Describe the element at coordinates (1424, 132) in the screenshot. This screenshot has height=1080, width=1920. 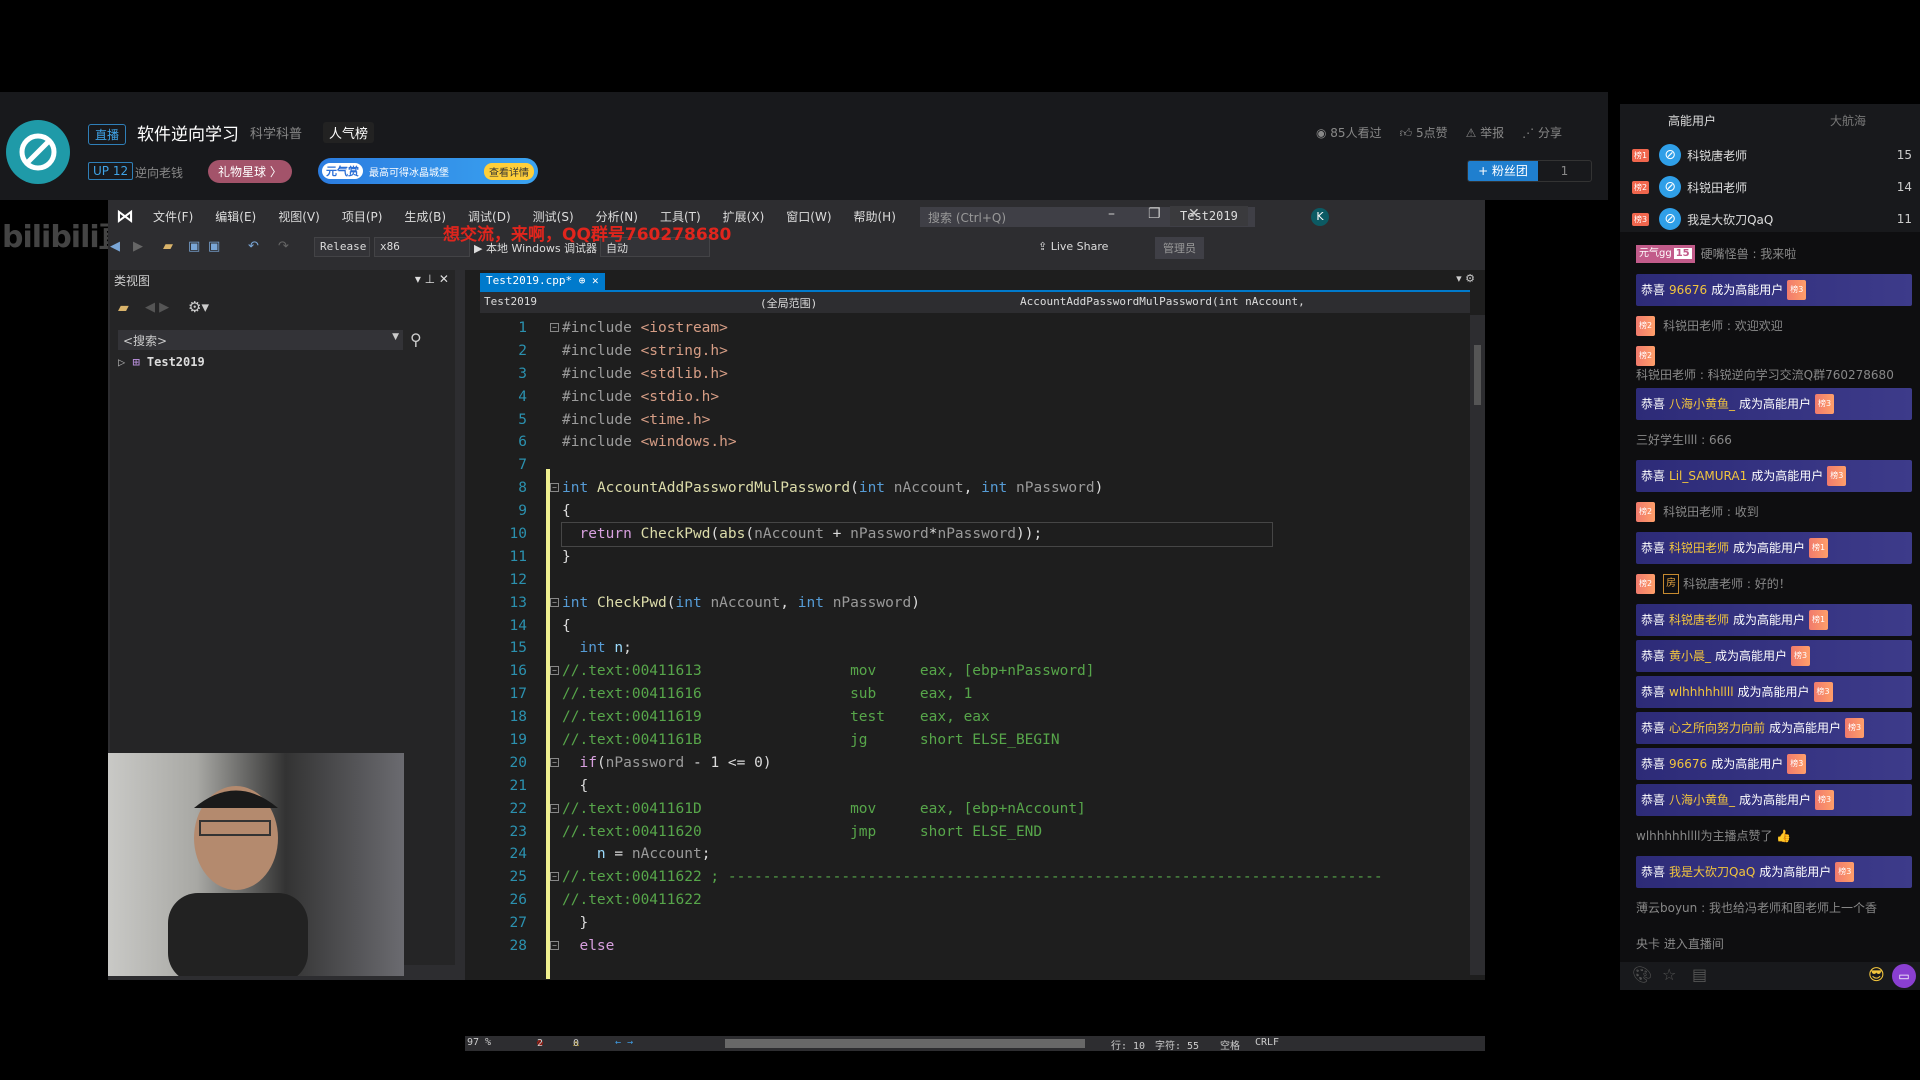
I see `like-button: 👍︎ 5点赞` at that location.